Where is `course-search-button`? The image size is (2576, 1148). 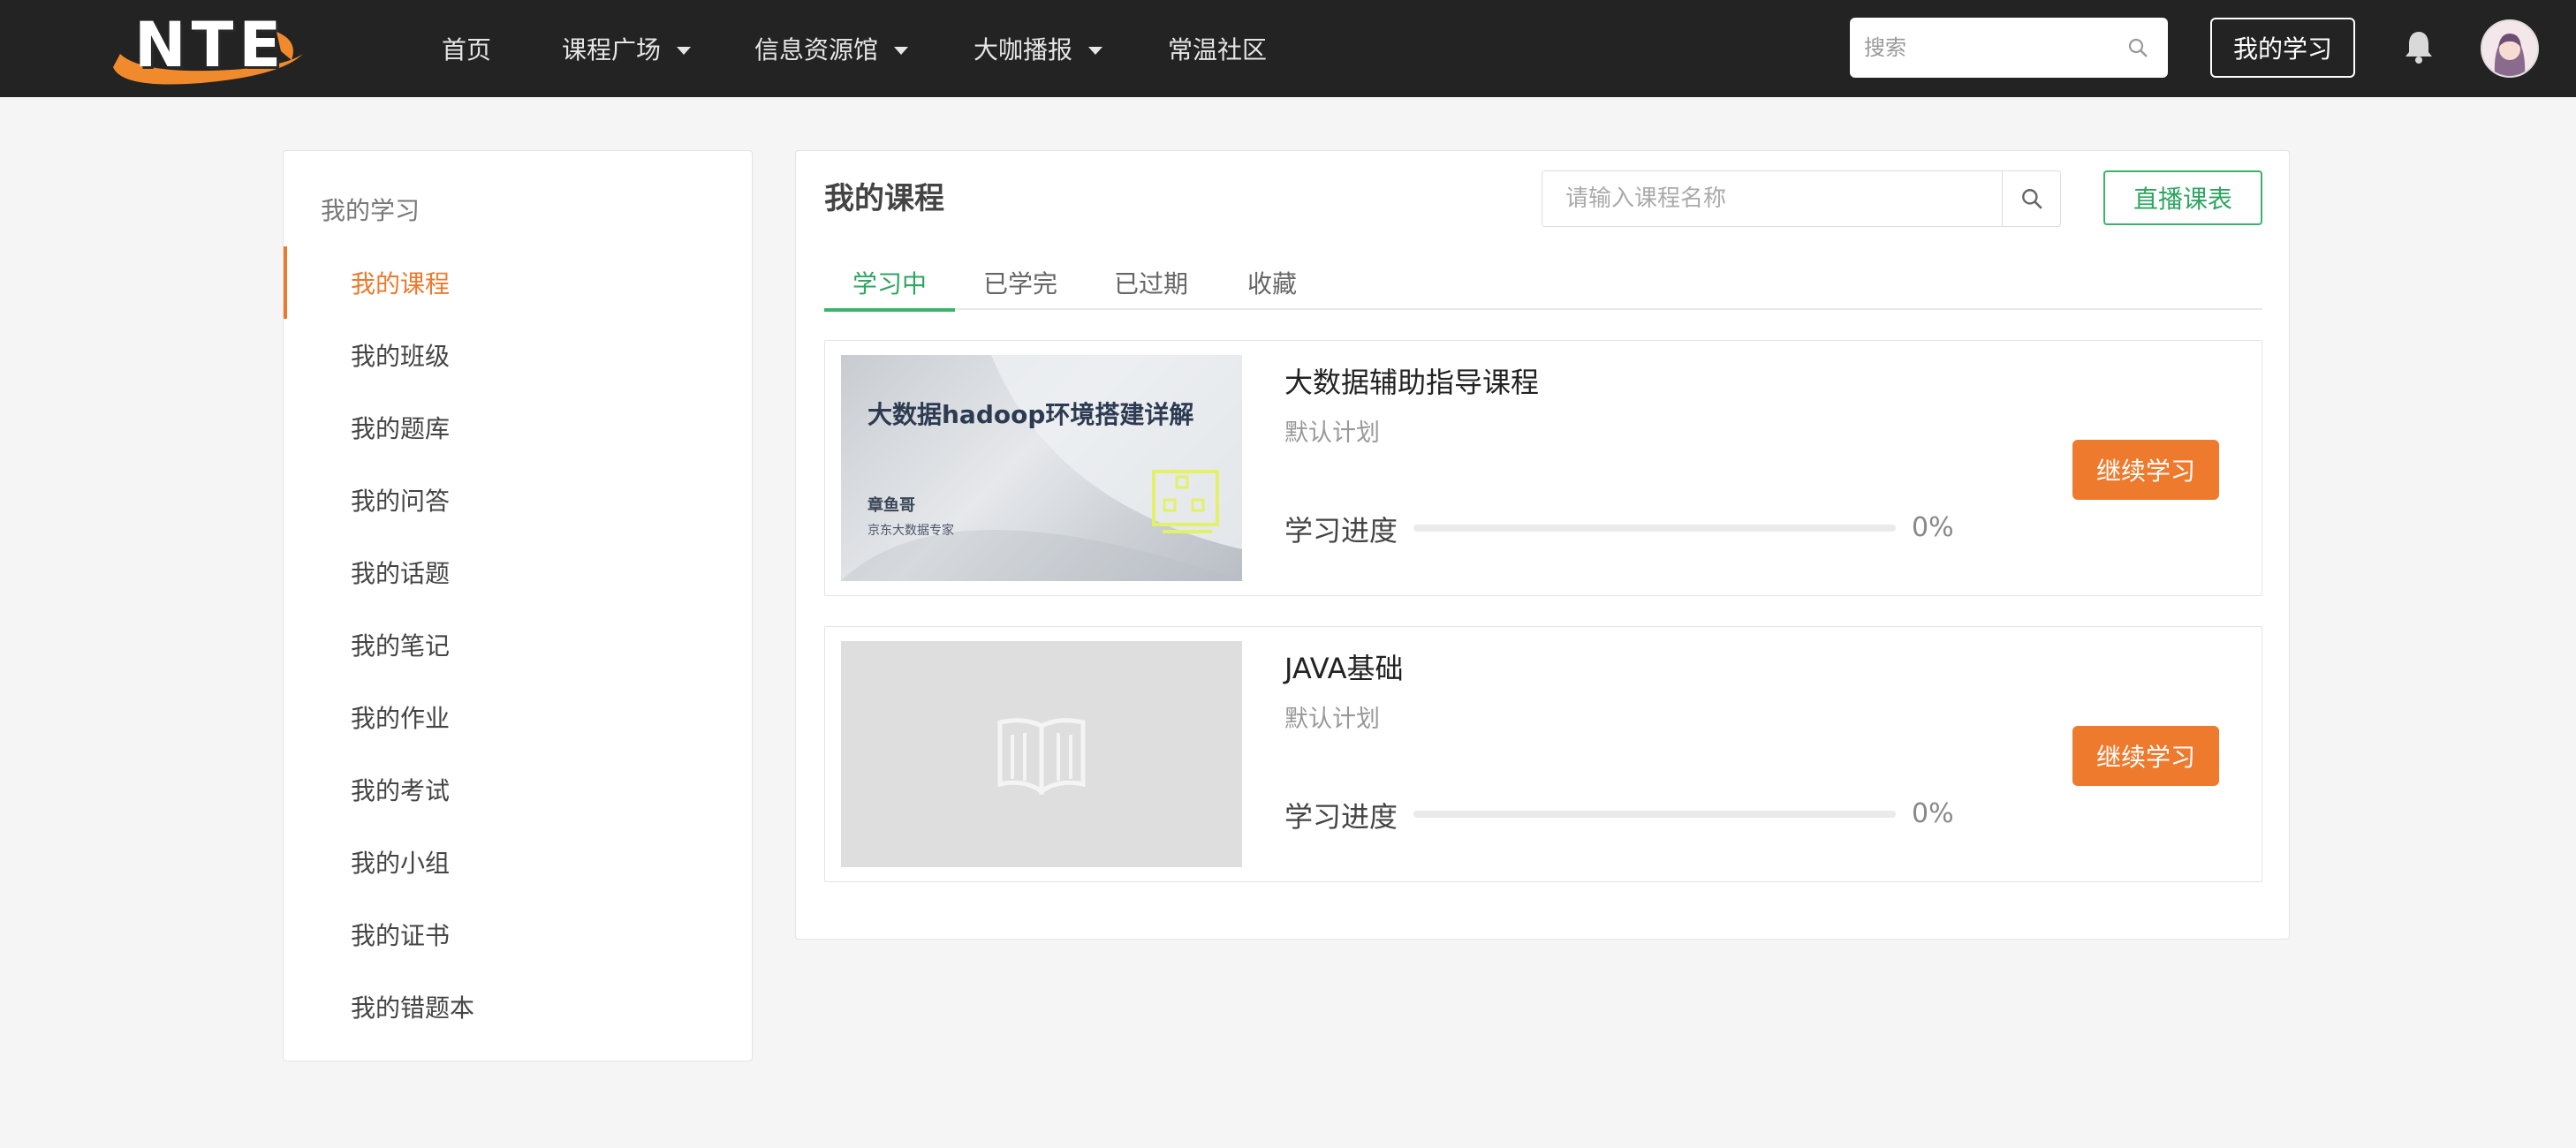 course-search-button is located at coordinates (2031, 198).